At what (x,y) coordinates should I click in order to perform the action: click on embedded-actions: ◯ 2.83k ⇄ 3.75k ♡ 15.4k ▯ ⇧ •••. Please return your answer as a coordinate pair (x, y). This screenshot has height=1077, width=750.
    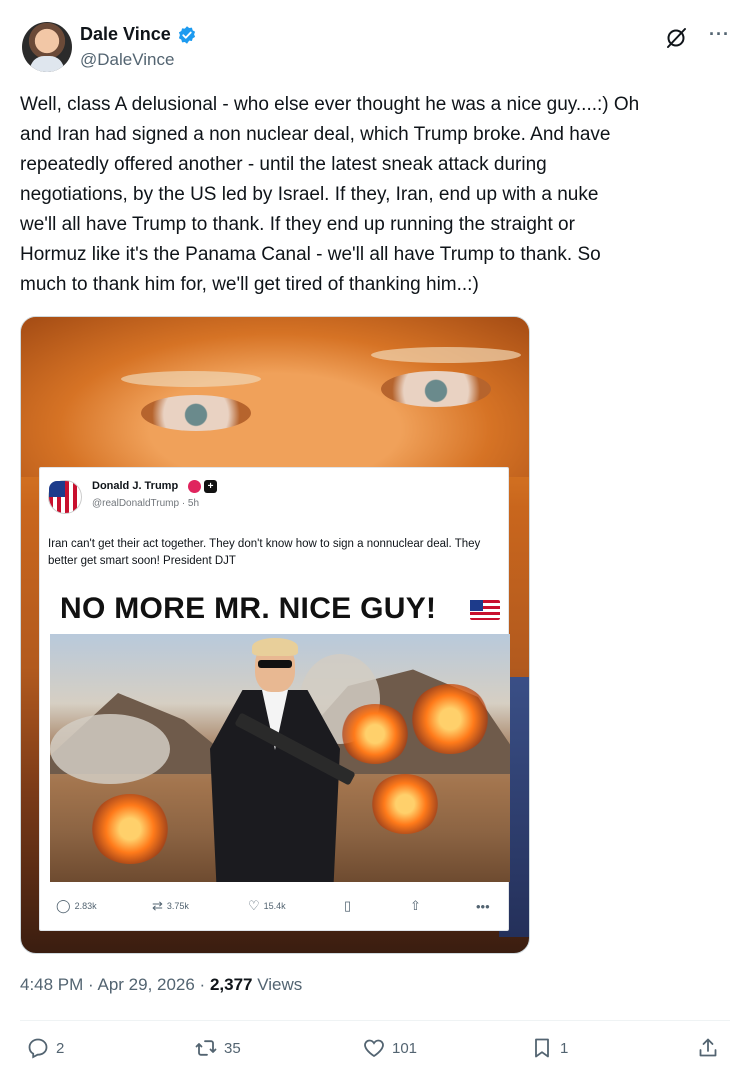
    Looking at the image, I should click on (276, 906).